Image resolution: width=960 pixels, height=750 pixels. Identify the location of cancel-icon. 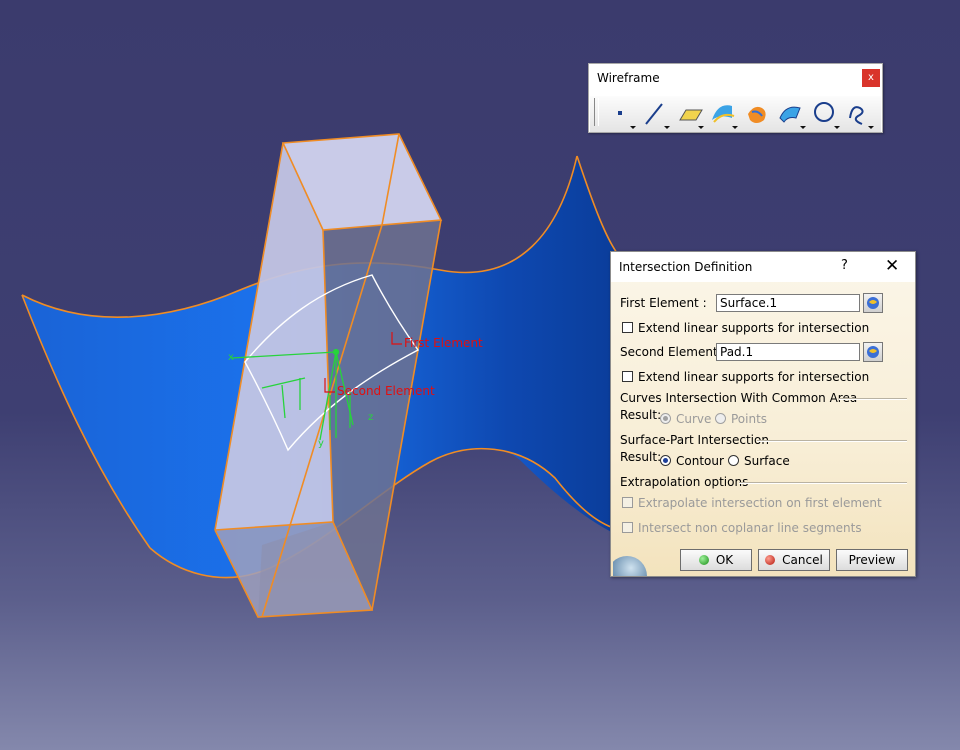
(770, 560).